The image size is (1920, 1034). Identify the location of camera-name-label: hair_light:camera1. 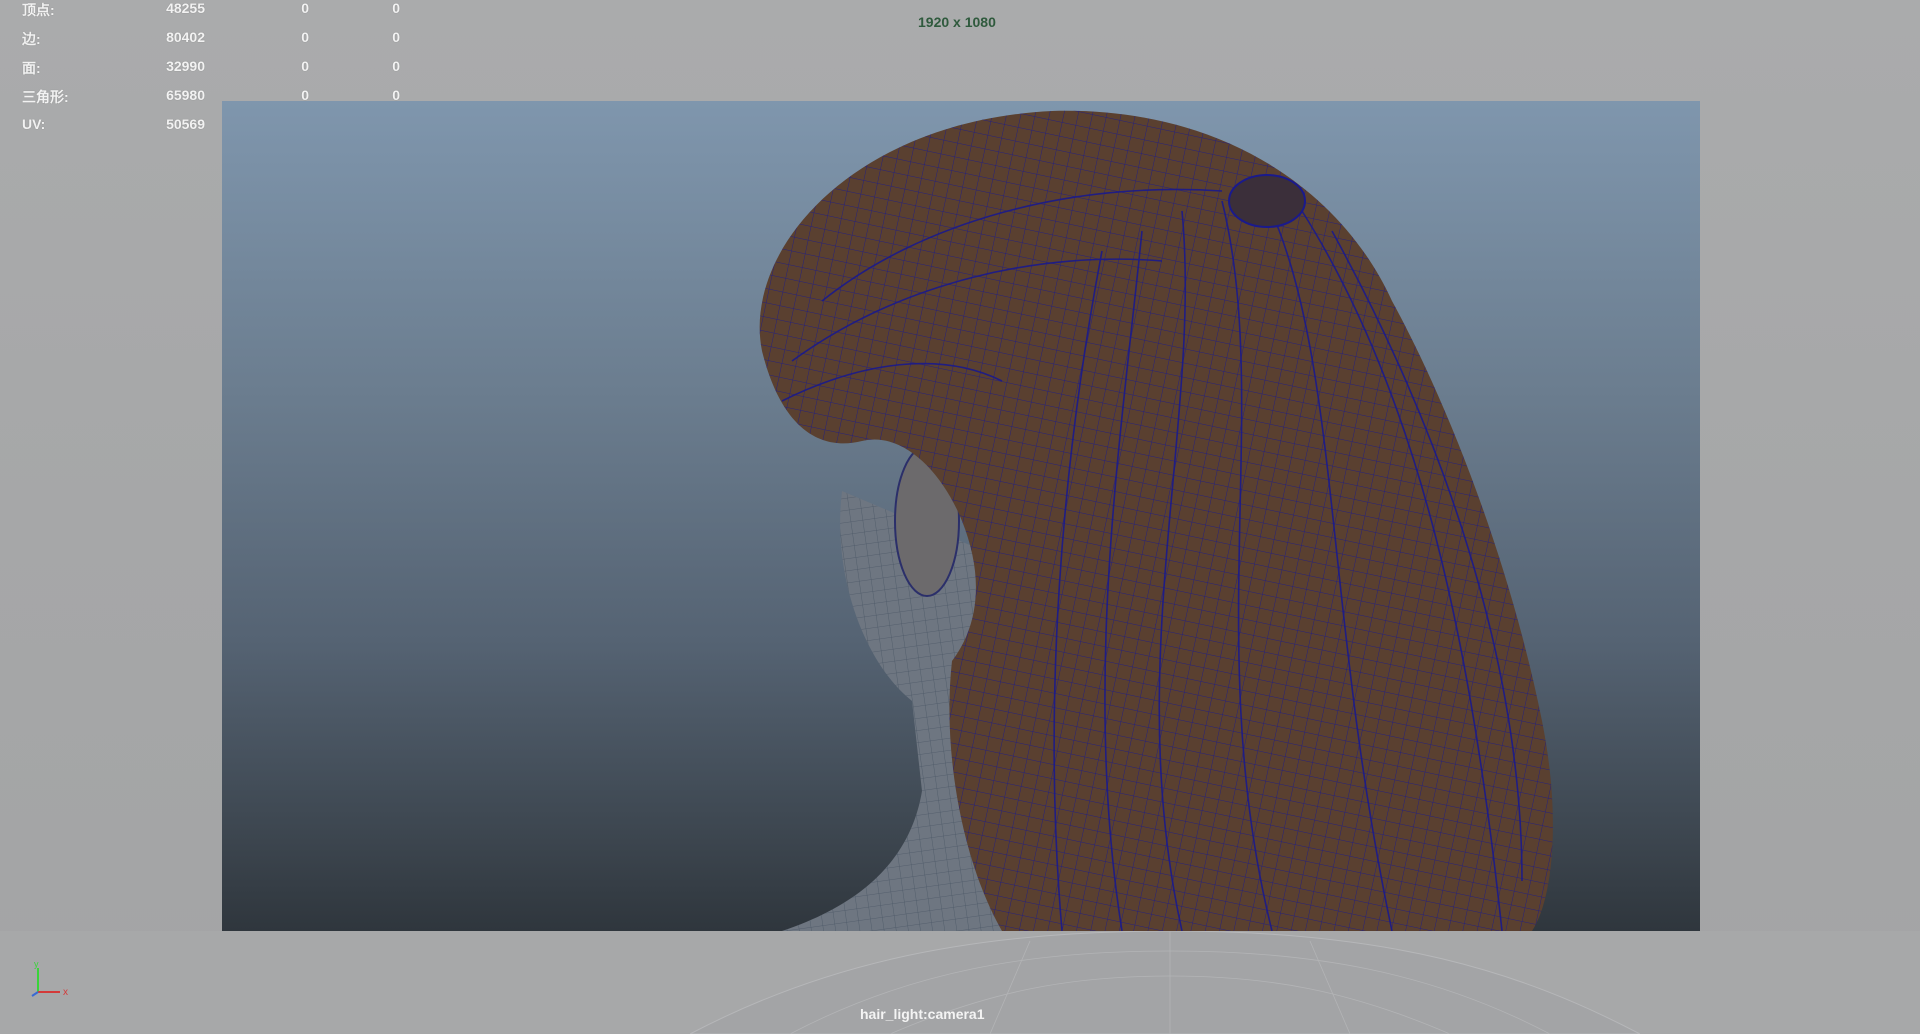
(922, 1014).